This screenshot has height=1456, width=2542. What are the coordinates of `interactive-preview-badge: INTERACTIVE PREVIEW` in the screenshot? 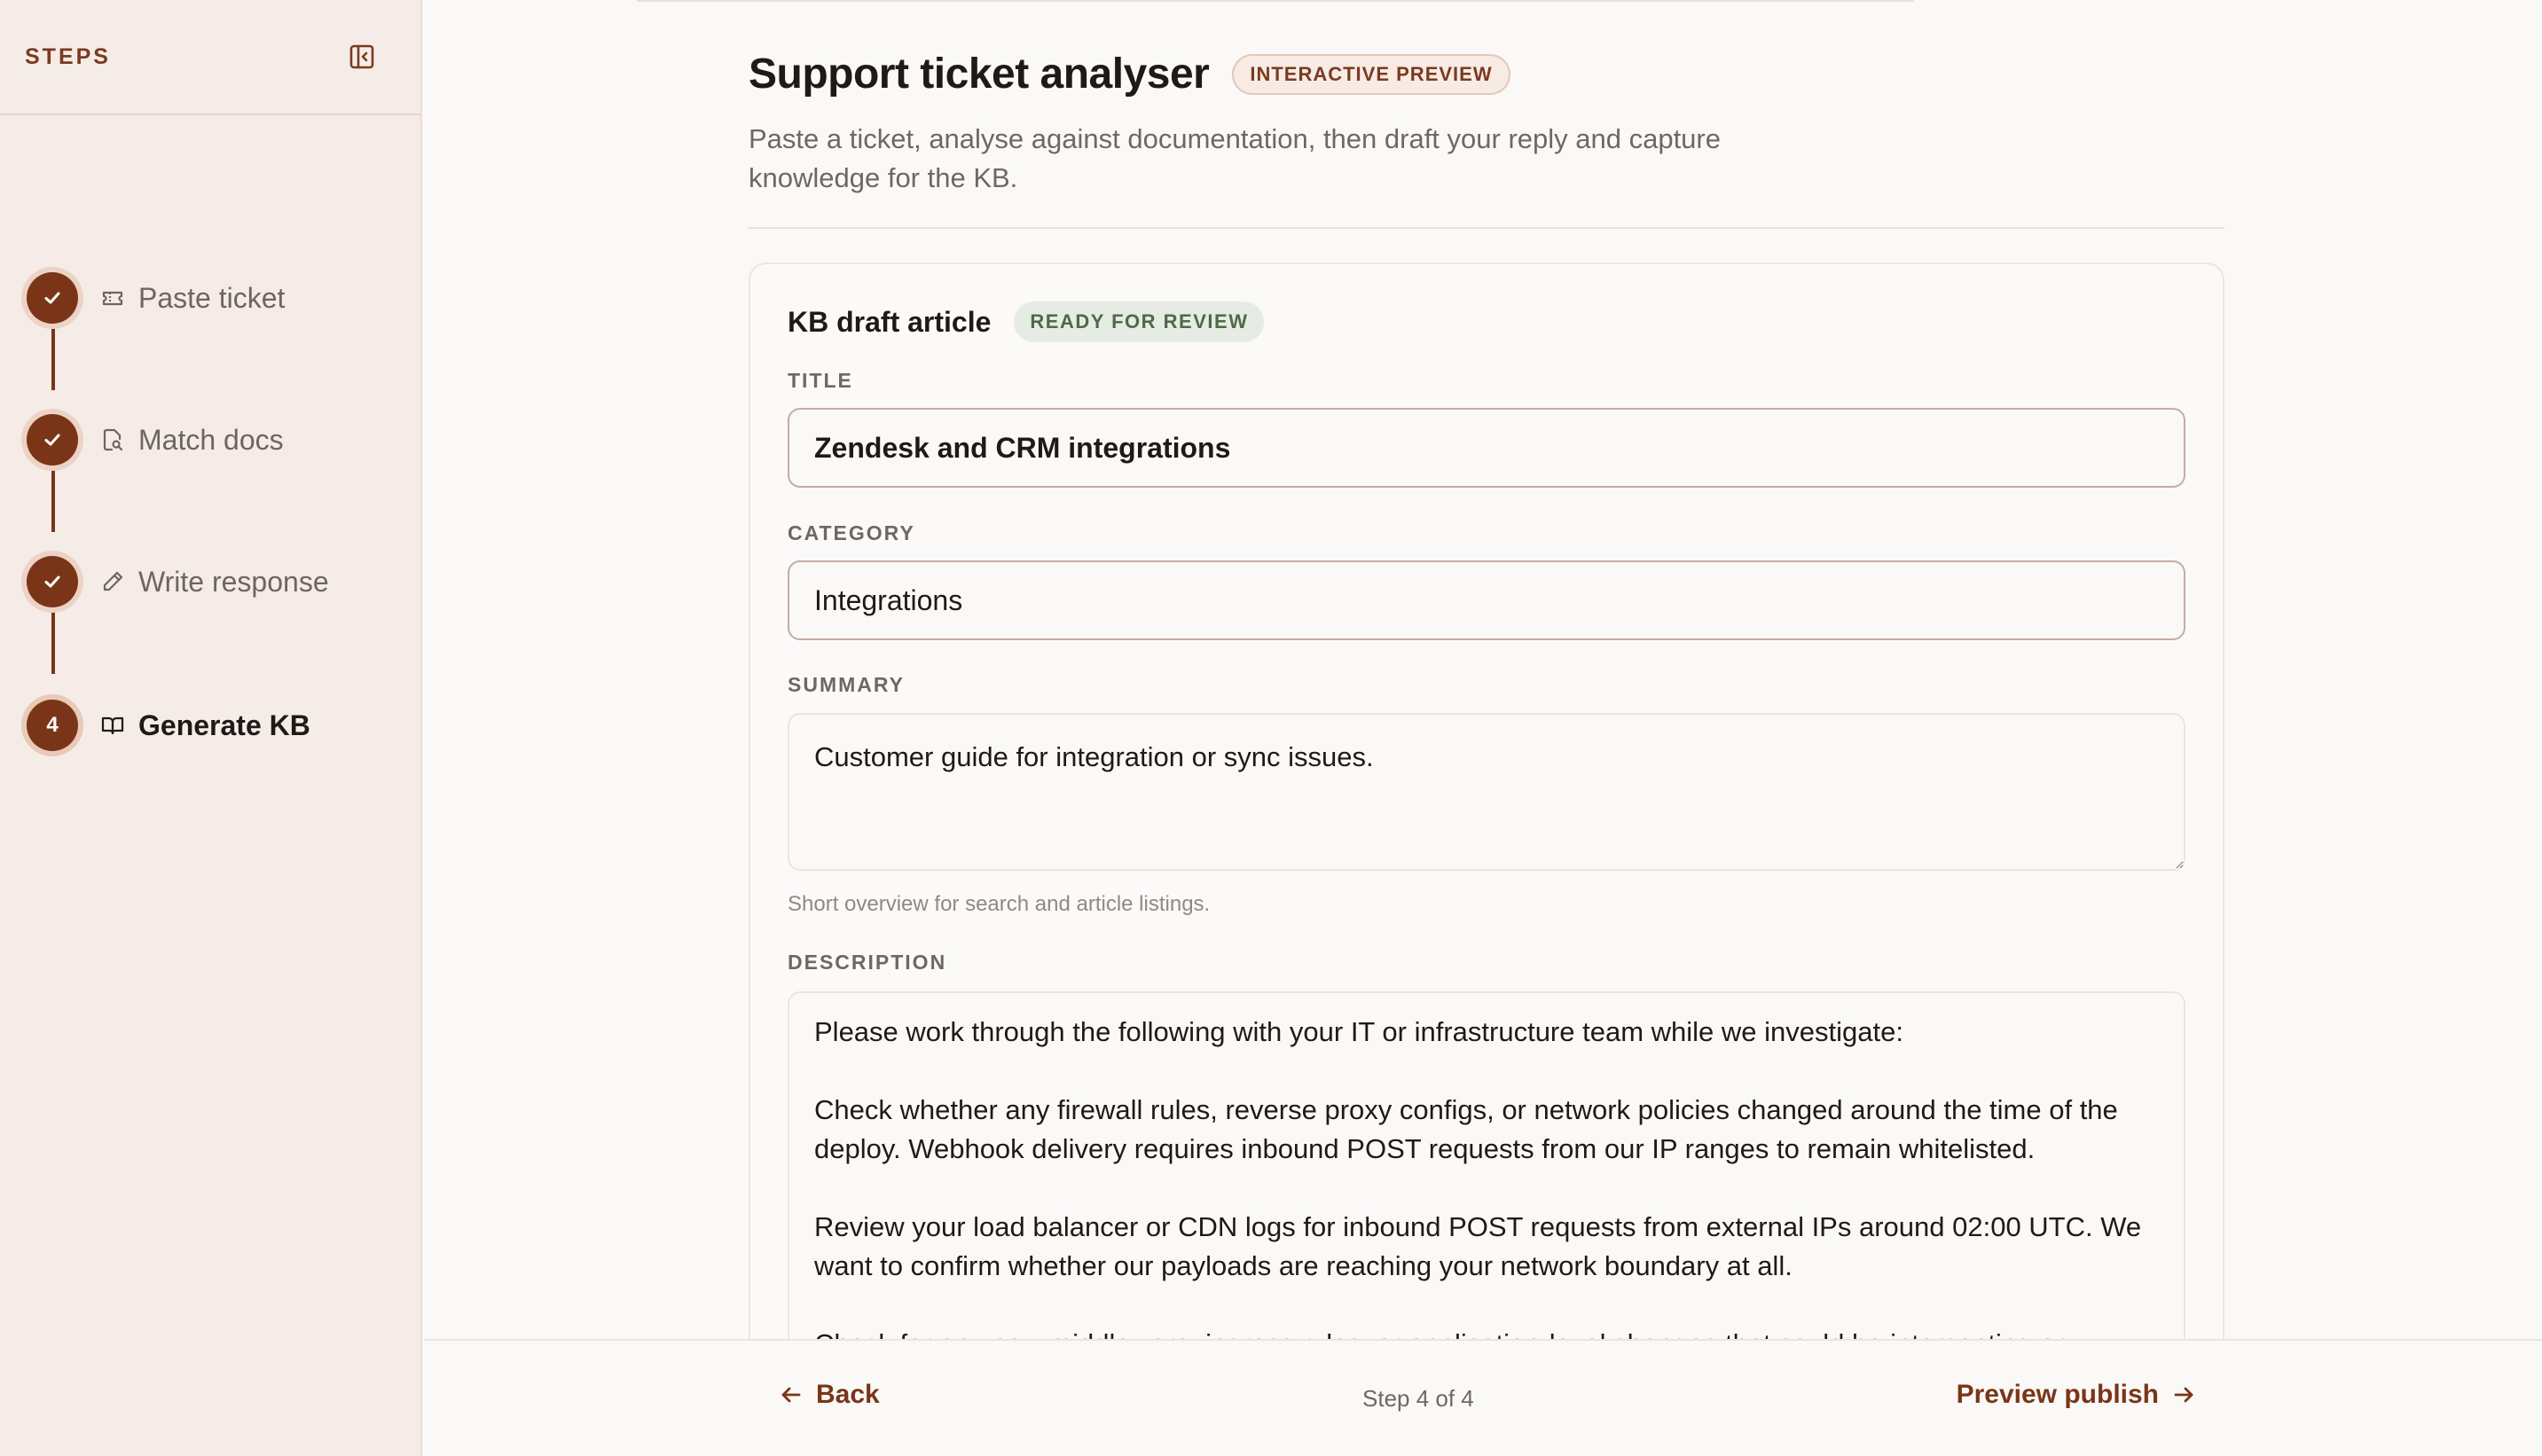 It's located at (1371, 74).